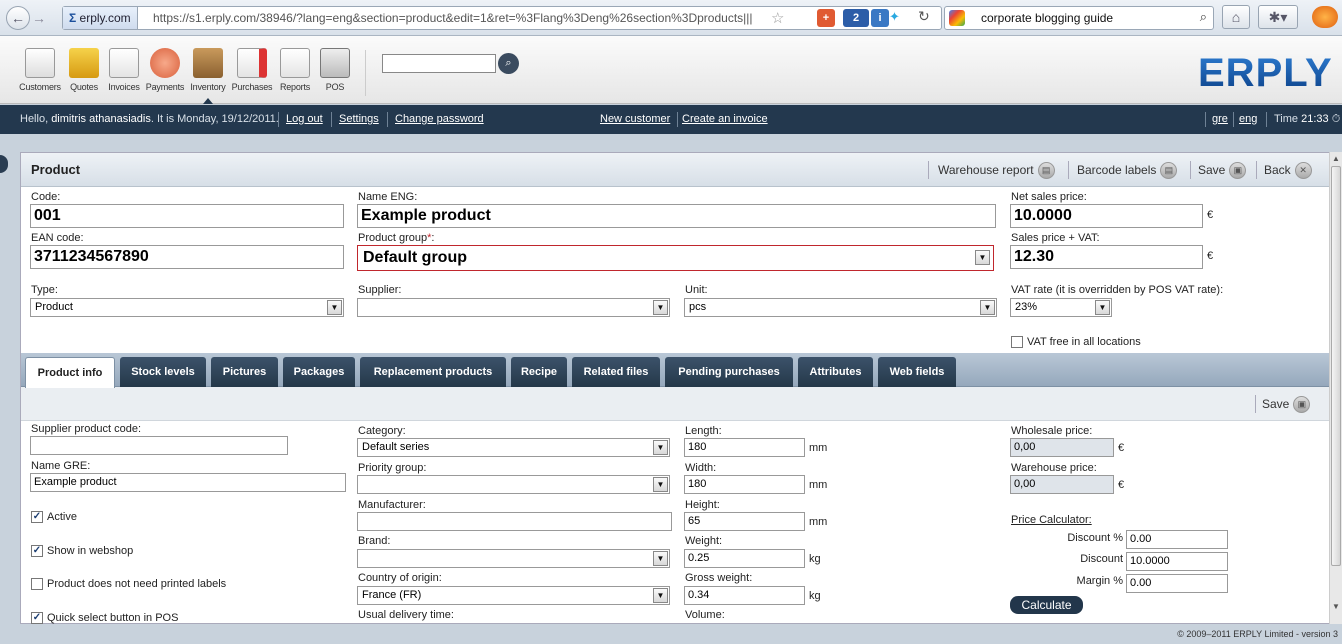 This screenshot has width=1342, height=644. Describe the element at coordinates (539, 372) in the screenshot. I see `tab-recipe: Recipe` at that location.